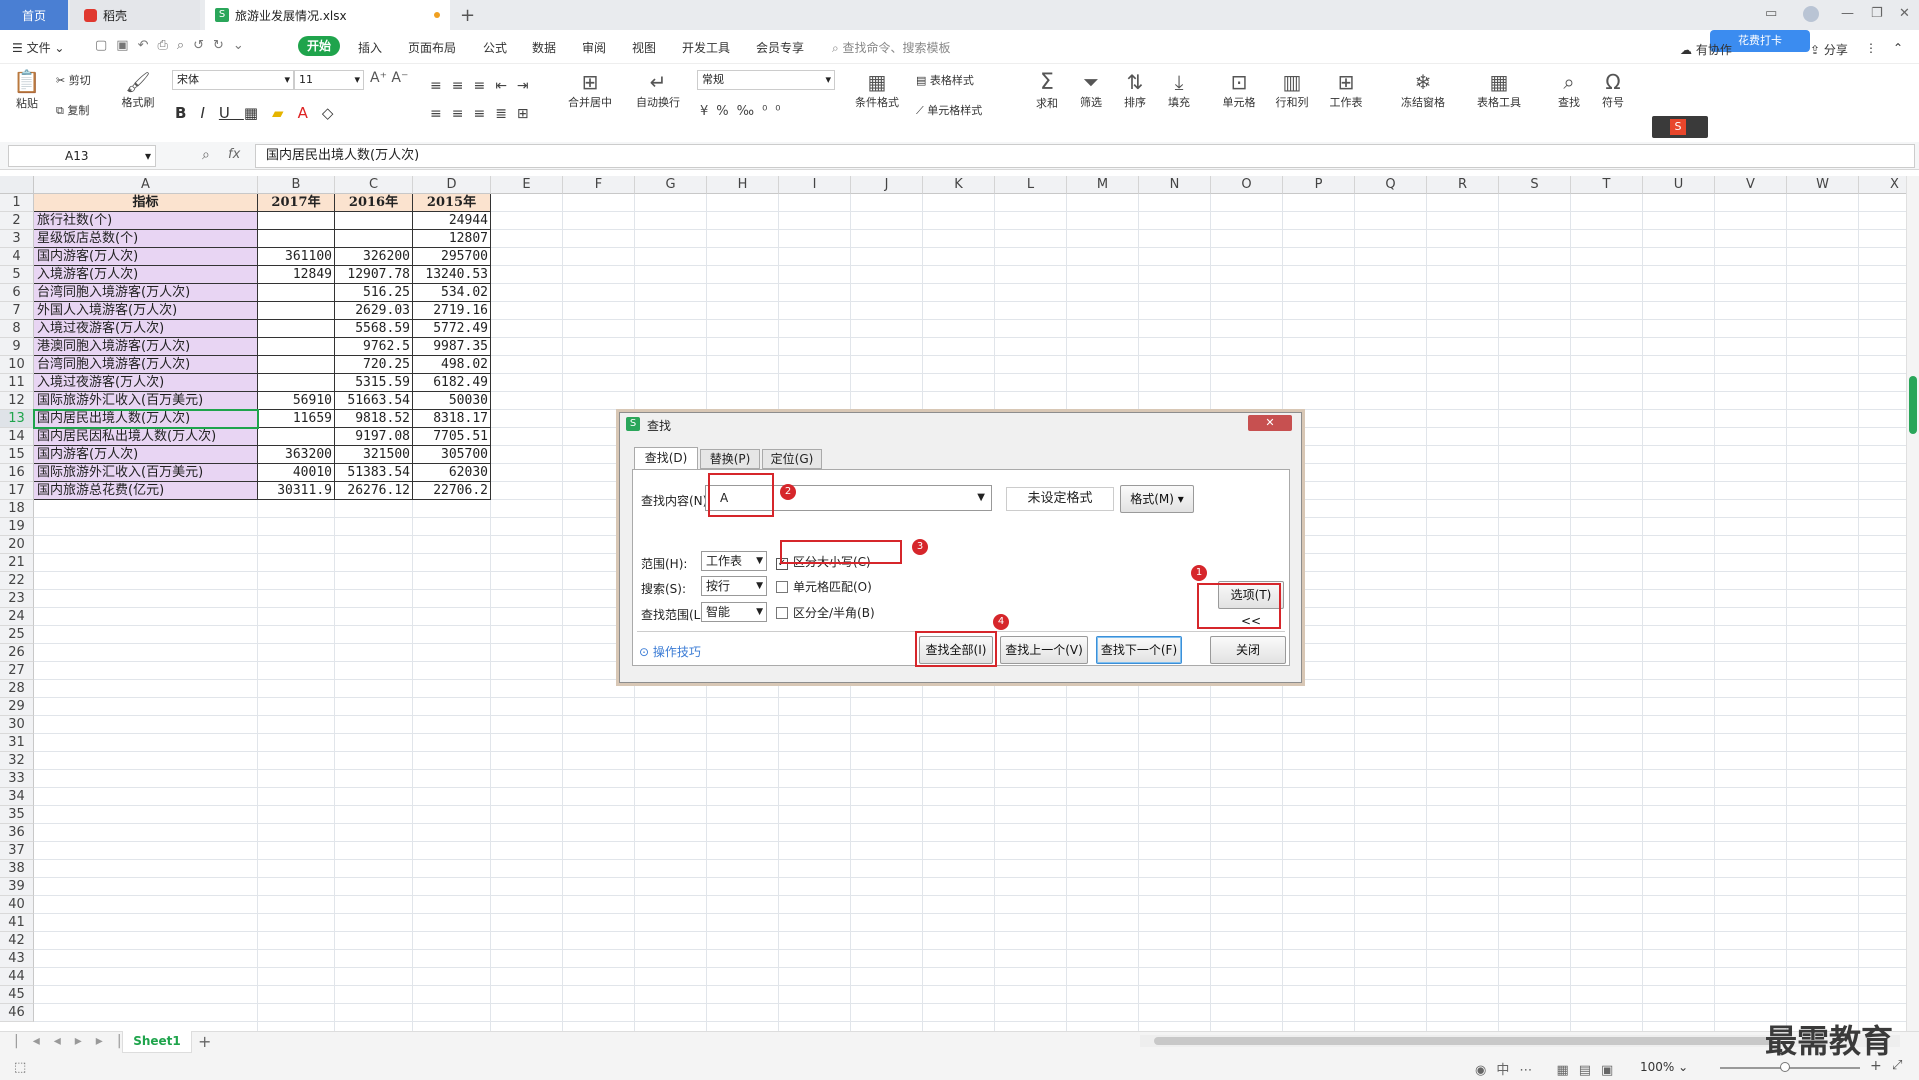 The image size is (1919, 1080). I want to click on cell-style-button: ⟋ 单元格样式, so click(949, 110).